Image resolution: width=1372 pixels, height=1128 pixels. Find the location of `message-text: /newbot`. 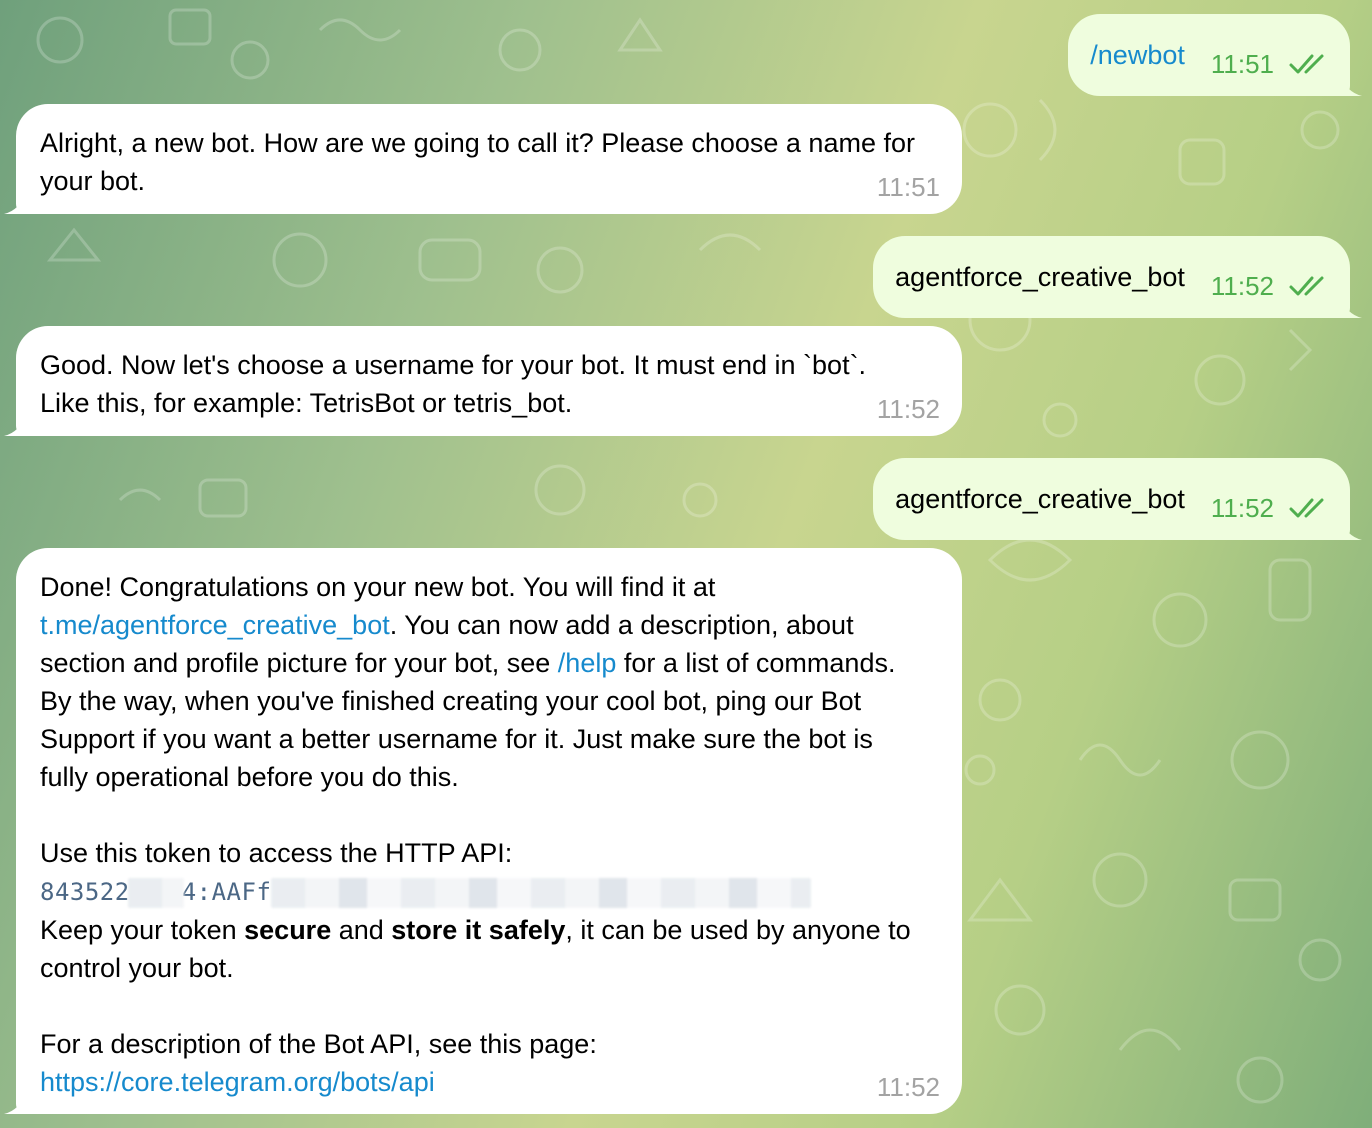

message-text: /newbot is located at coordinates (1137, 55).